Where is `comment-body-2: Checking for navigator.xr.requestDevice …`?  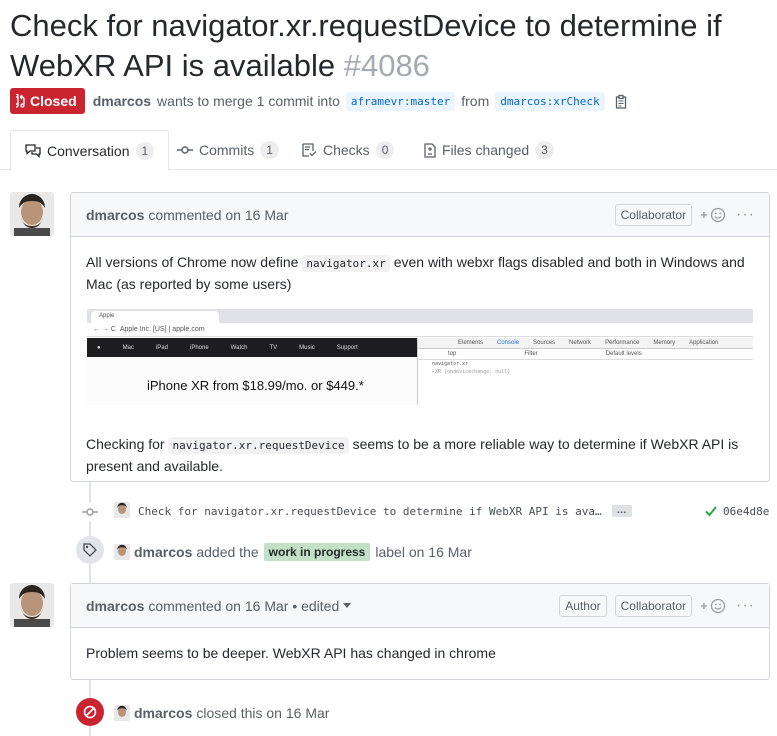
comment-body-2: Checking for navigator.xr.requestDevice … is located at coordinates (420, 455).